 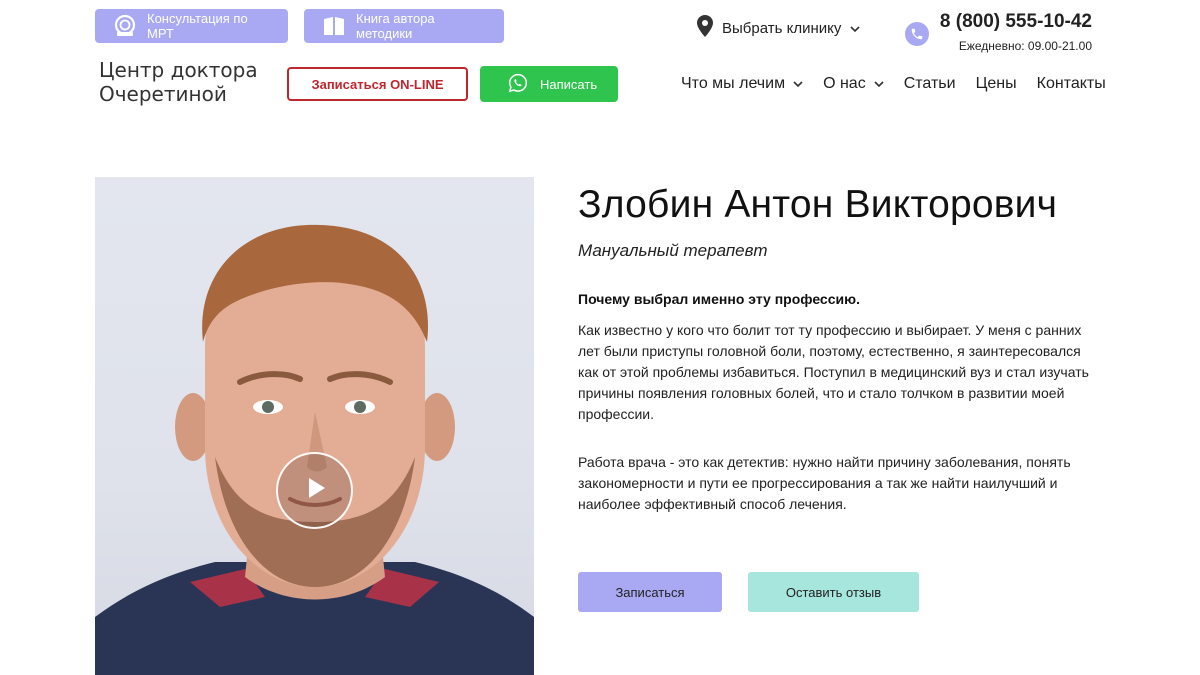 I want to click on leave-review-button: Оставить отзыв, so click(x=833, y=592).